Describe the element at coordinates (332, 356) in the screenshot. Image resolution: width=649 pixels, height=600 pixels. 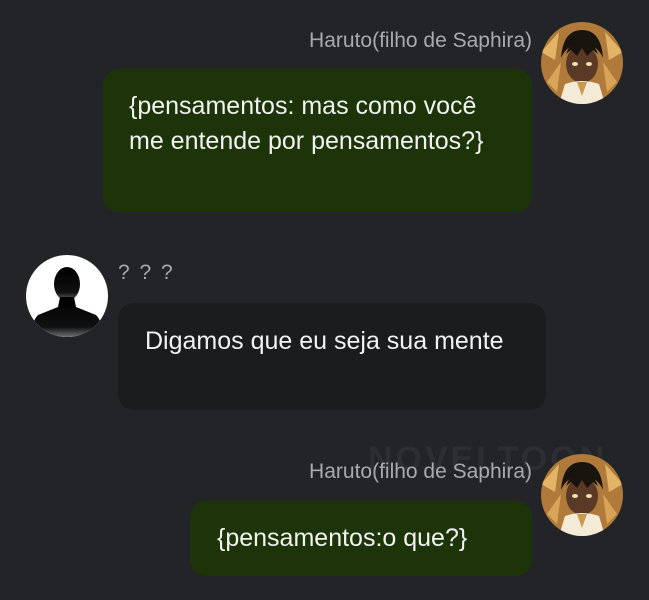
I see `message-bubble: Digamos que eu seja sua mente` at that location.